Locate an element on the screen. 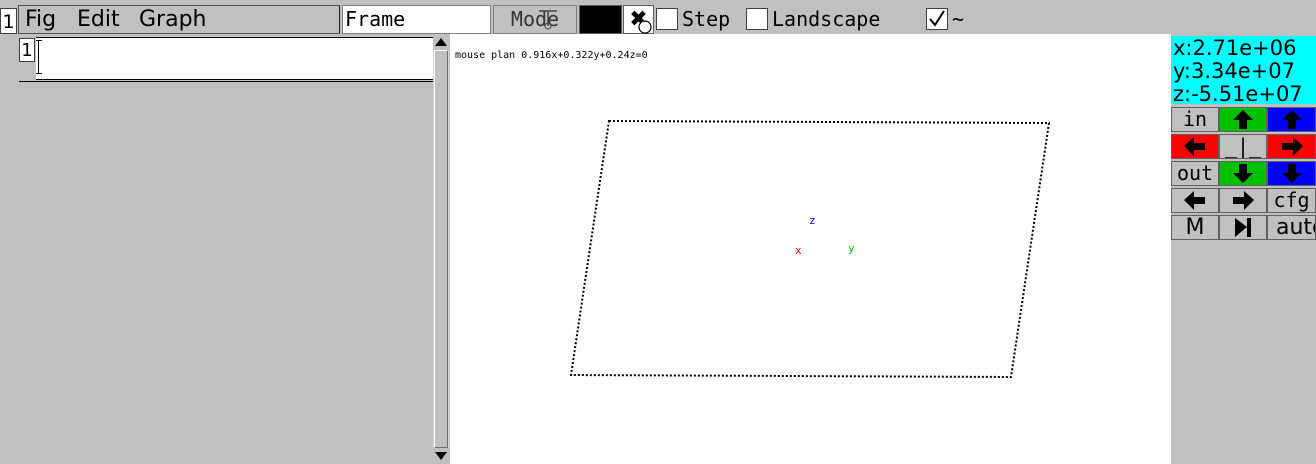 Image resolution: width=1316 pixels, height=464 pixels. step-label: Step is located at coordinates (706, 19).